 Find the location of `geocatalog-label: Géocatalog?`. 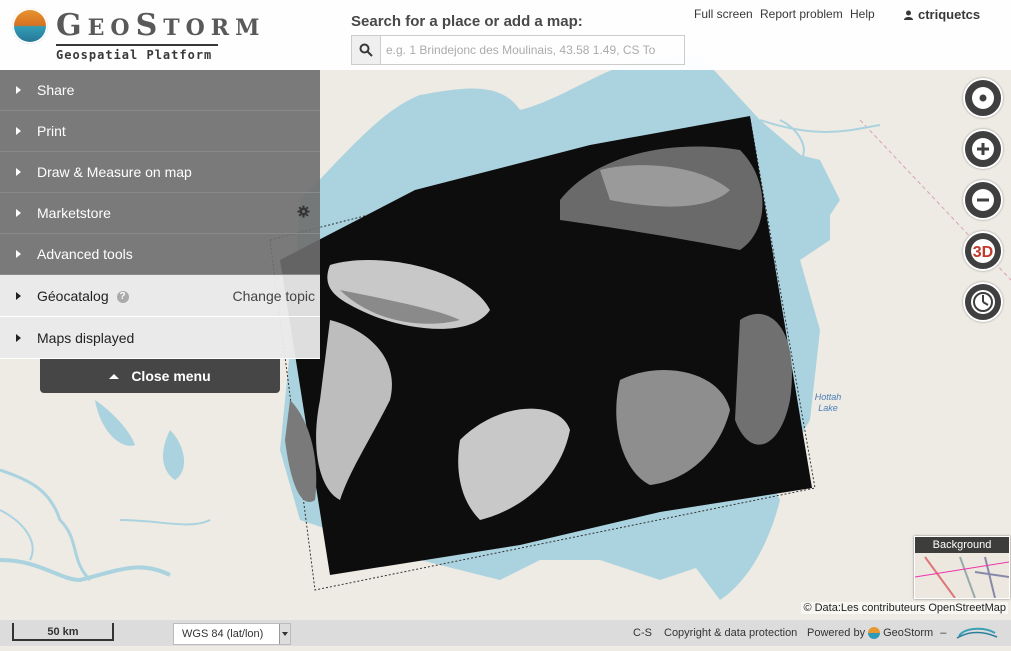

geocatalog-label: Géocatalog? is located at coordinates (83, 296).